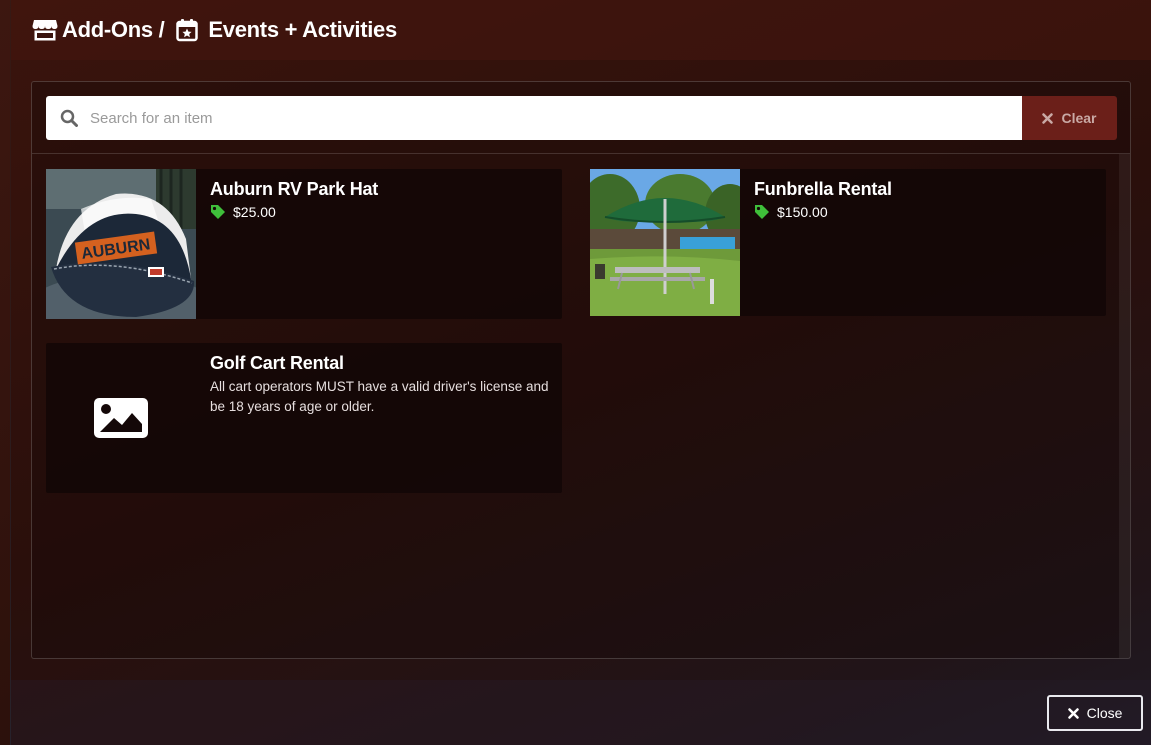 This screenshot has height=745, width=1151. Describe the element at coordinates (581, 712) in the screenshot. I see `modal-footer: Close` at that location.